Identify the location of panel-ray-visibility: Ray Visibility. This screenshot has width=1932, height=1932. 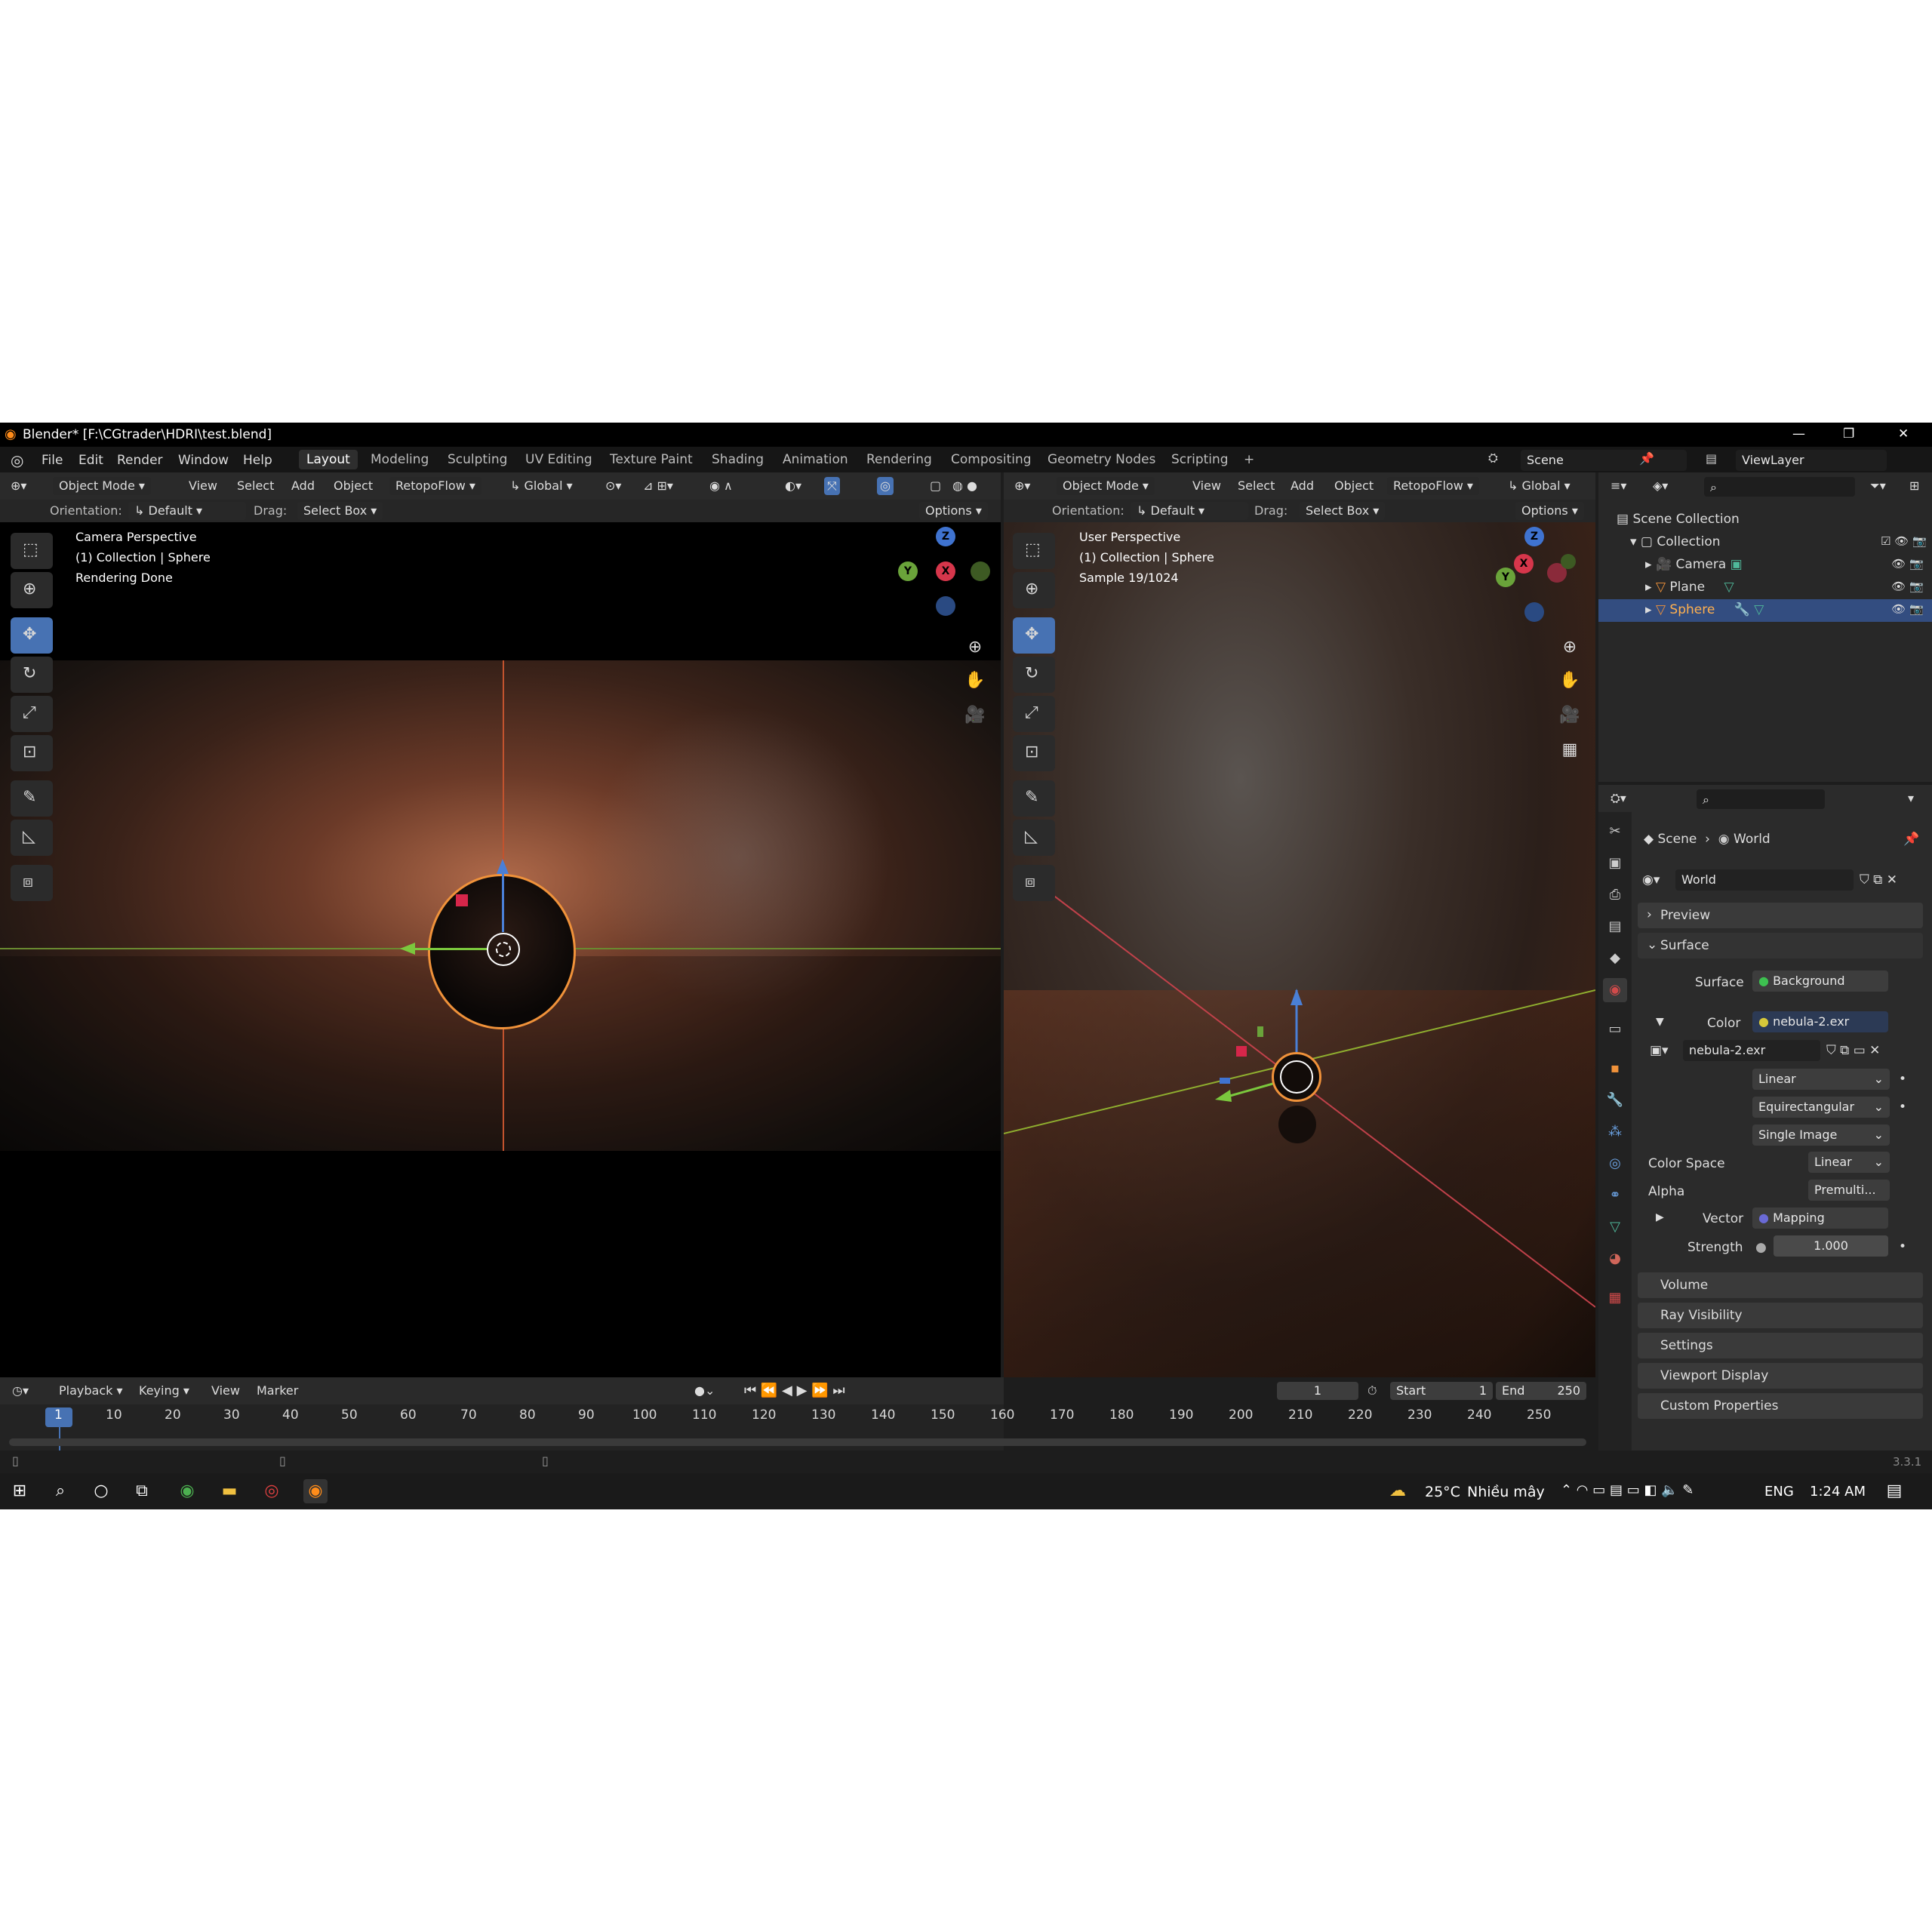
(1780, 1315).